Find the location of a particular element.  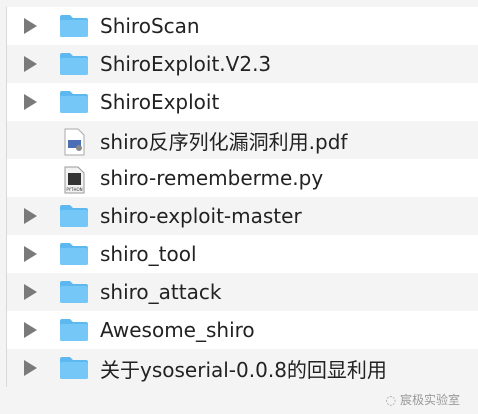

item-name: ShiroScan is located at coordinates (150, 26).